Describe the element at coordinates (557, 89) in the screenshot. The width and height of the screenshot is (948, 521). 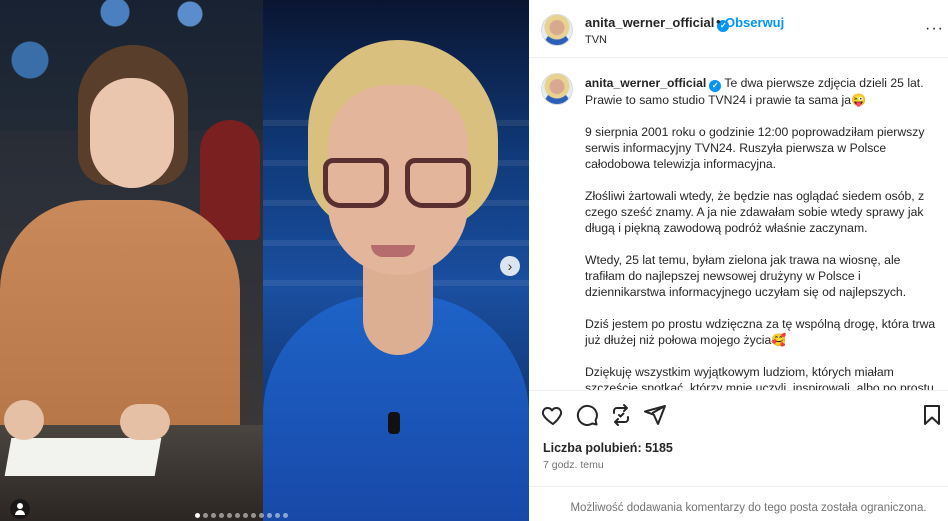
I see `caption-avatar` at that location.